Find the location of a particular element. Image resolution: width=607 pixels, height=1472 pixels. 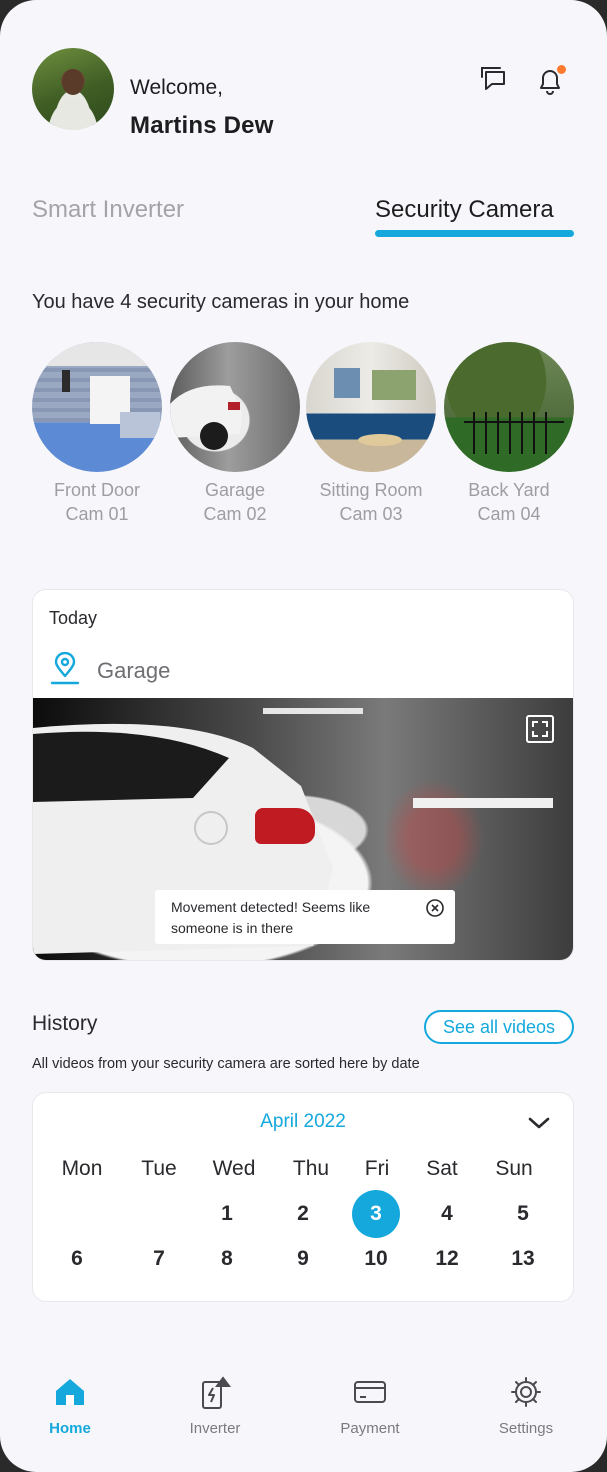

cameras-intro: You have 4 security cameras in your home is located at coordinates (221, 302).